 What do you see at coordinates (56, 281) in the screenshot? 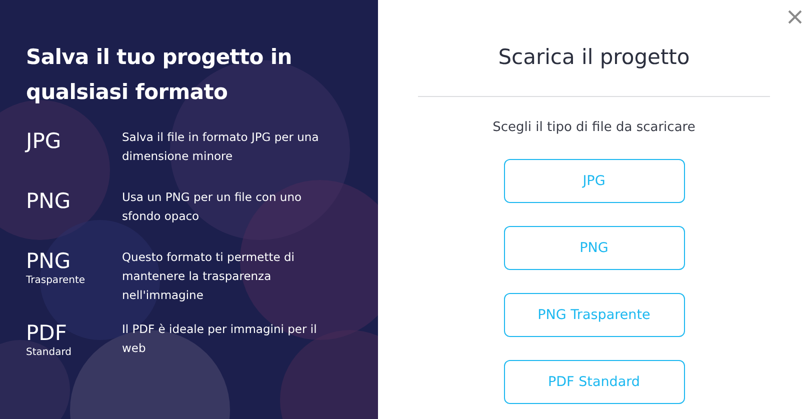
I see `format-variant: Trasparente` at bounding box center [56, 281].